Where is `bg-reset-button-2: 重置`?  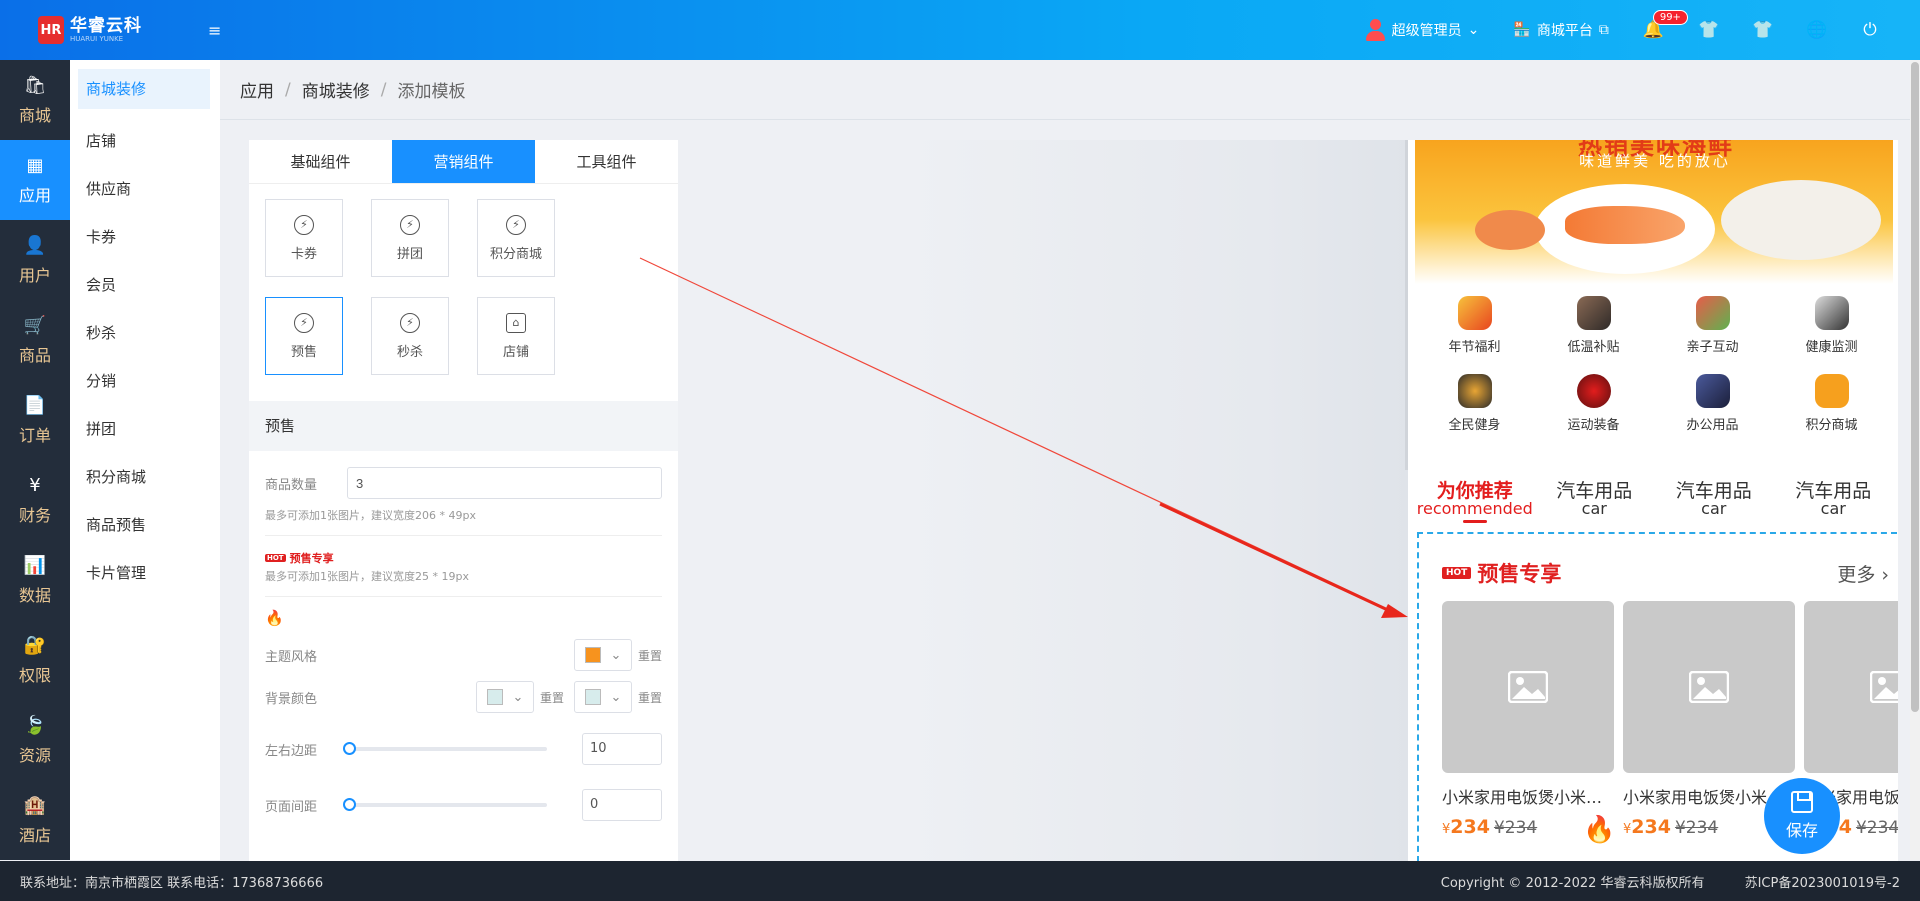
bg-reset-button-2: 重置 is located at coordinates (650, 697).